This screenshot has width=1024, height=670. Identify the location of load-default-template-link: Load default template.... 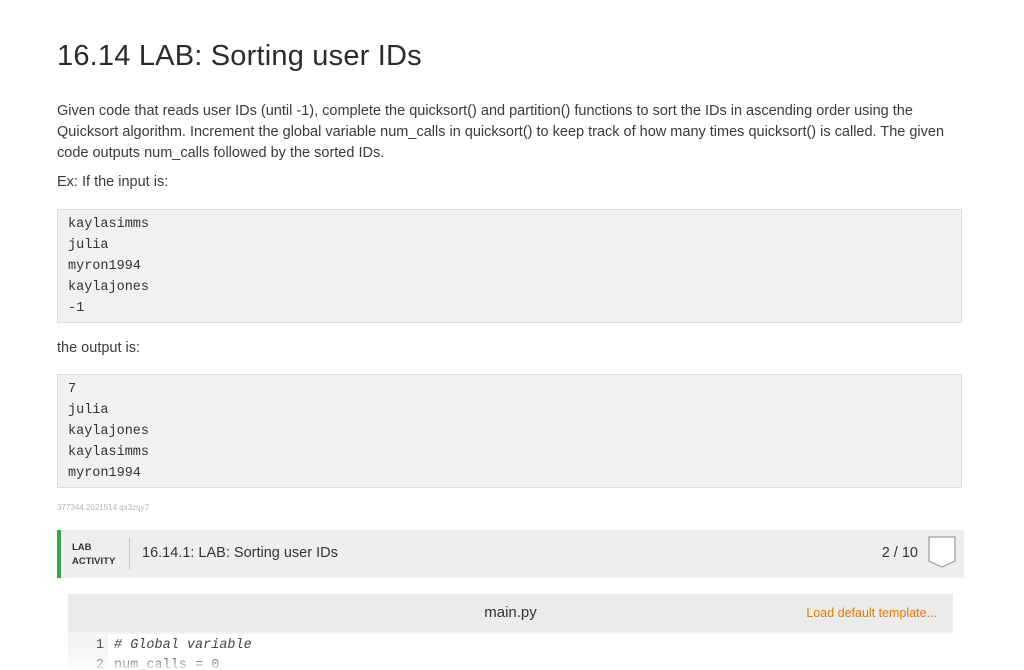
(871, 613).